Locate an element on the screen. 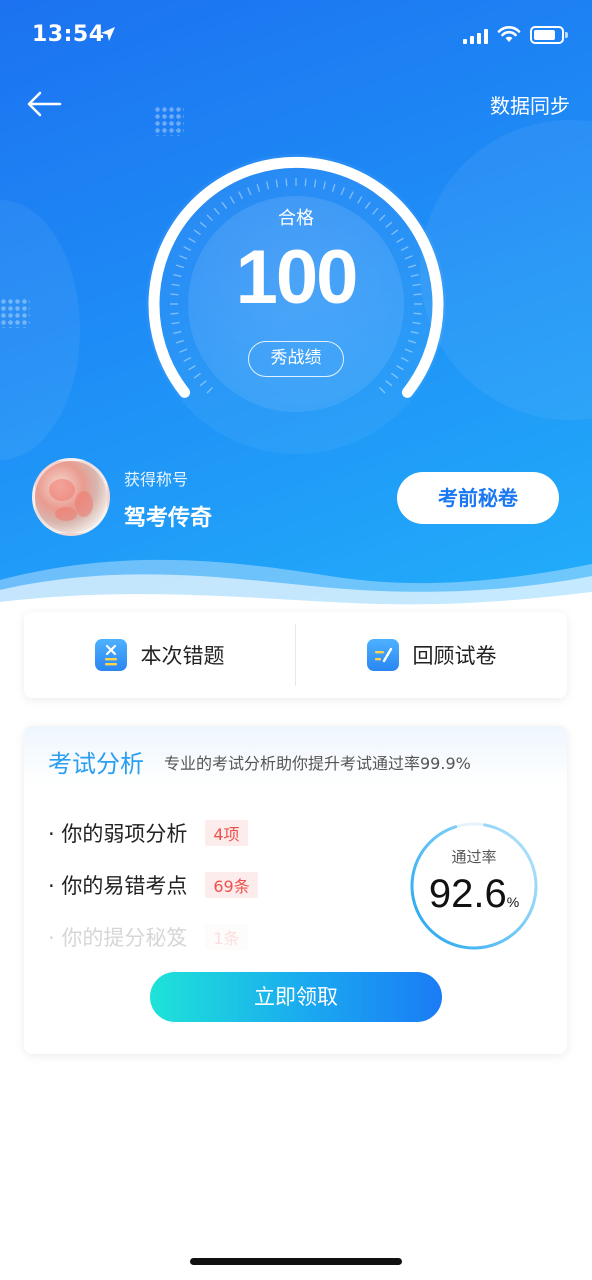 The height and width of the screenshot is (1280, 592). pass-rate-label: 通过率 is located at coordinates (474, 857).